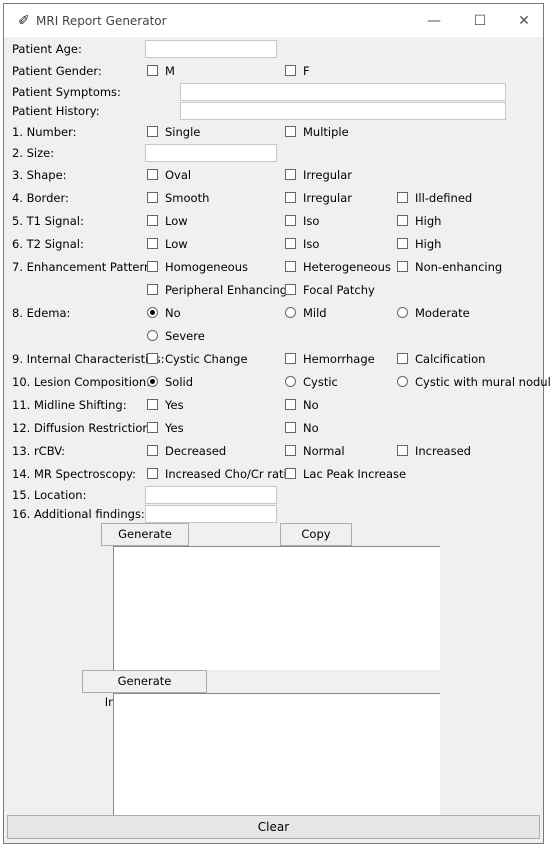 The height and width of the screenshot is (847, 550). I want to click on t2-low-checkbox: Low, so click(167, 244).